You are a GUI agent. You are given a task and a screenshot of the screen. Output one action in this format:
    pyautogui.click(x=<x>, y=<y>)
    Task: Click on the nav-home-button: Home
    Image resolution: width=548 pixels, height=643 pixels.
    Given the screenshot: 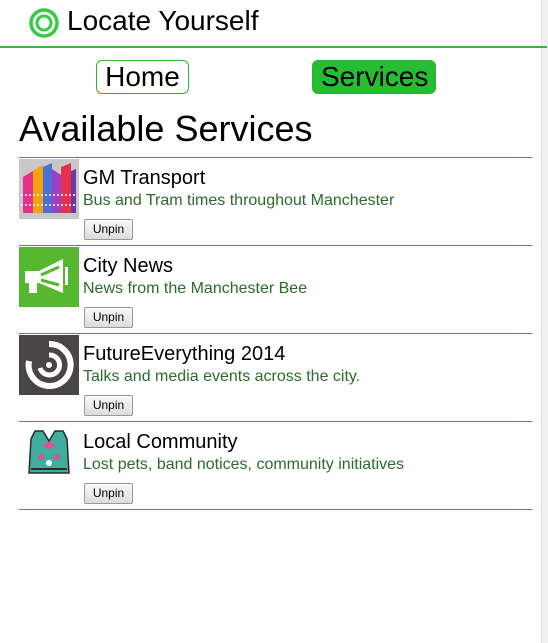 What is the action you would take?
    pyautogui.click(x=142, y=77)
    